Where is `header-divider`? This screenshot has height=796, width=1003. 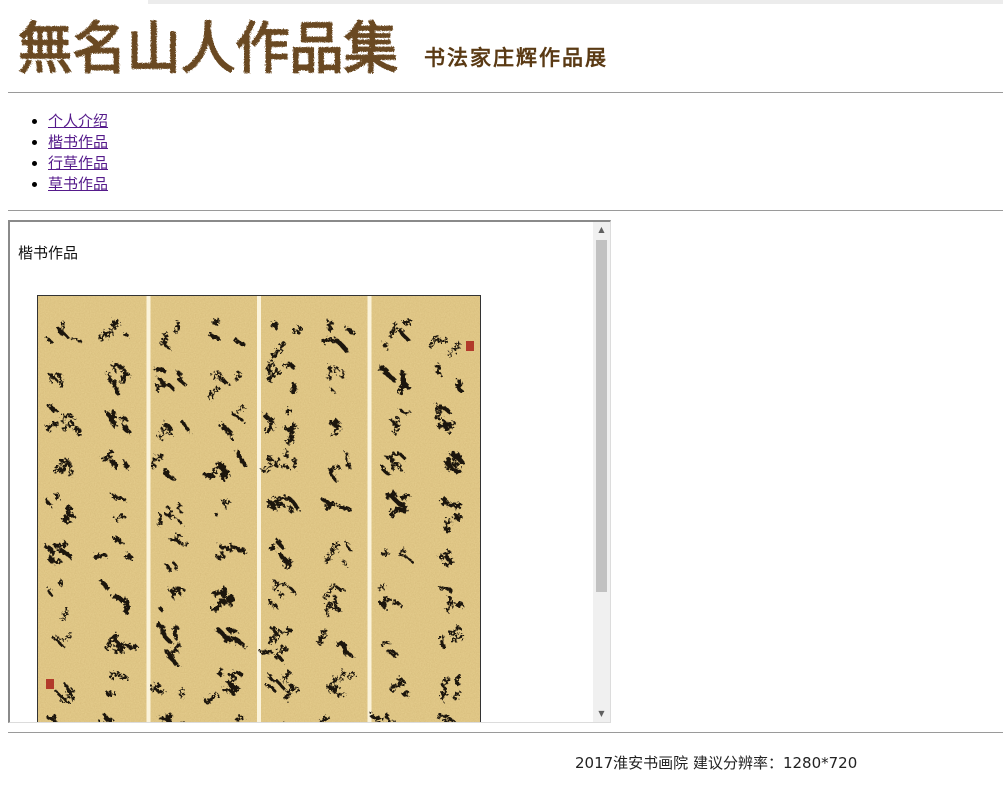 header-divider is located at coordinates (505, 92).